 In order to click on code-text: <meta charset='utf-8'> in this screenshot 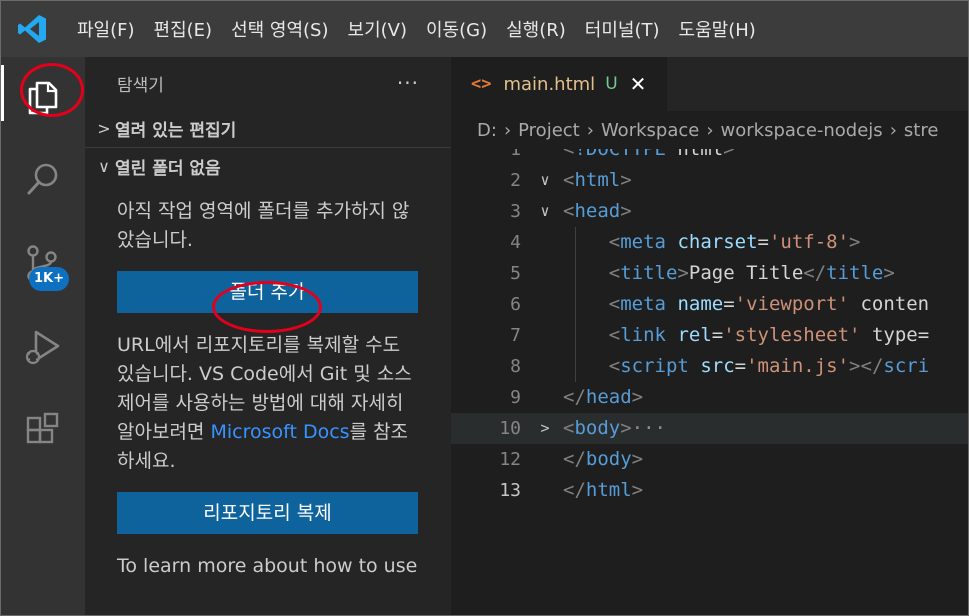, I will do `click(734, 242)`.